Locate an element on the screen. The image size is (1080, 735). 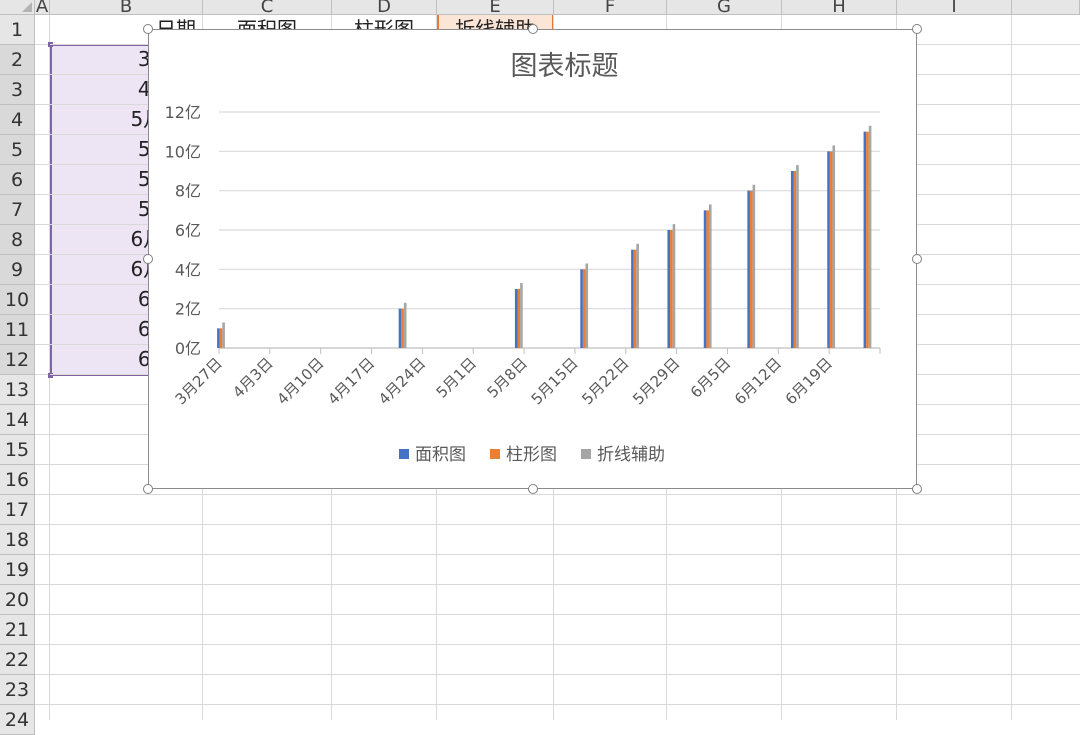
y-tick-label-2: 4亿 is located at coordinates (188, 269).